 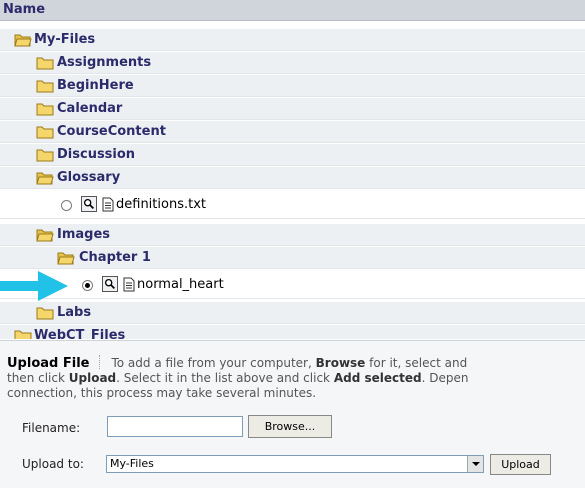 I want to click on upload-to-select: My-Files, so click(x=295, y=464).